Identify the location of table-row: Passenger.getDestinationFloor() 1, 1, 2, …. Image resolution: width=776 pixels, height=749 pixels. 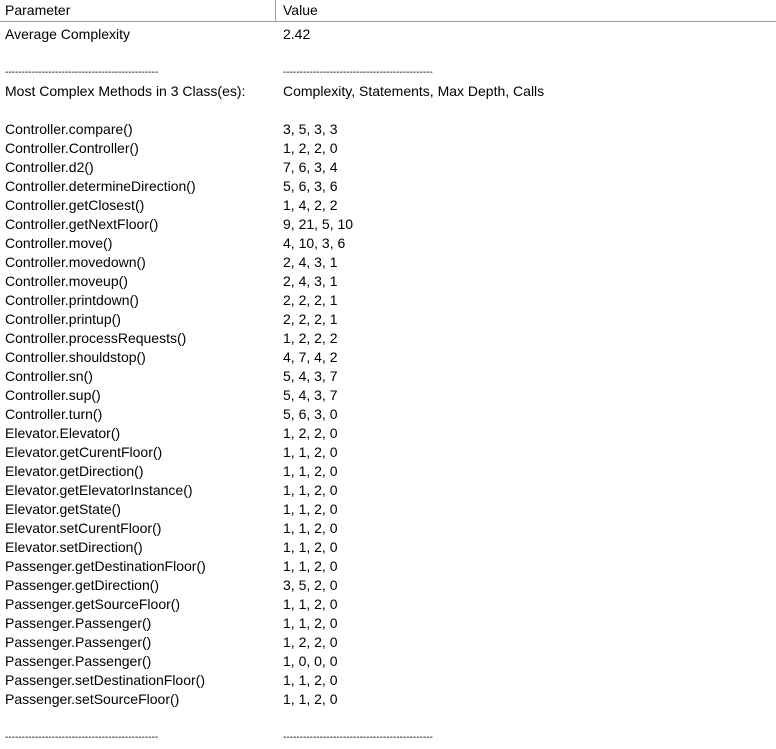
(388, 566).